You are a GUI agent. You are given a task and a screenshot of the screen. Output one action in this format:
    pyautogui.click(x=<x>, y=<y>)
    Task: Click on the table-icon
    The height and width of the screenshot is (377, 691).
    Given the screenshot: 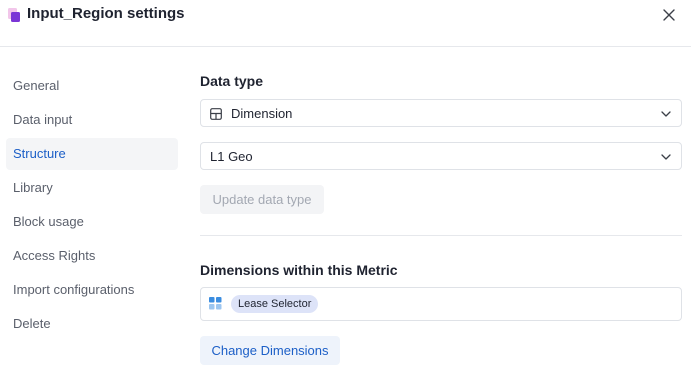 What is the action you would take?
    pyautogui.click(x=216, y=114)
    